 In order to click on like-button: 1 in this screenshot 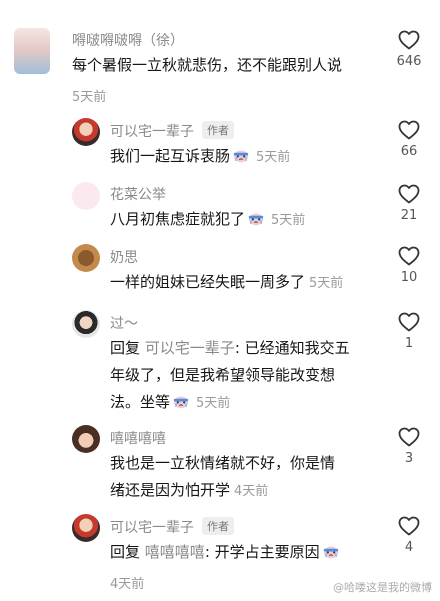, I will do `click(409, 330)`.